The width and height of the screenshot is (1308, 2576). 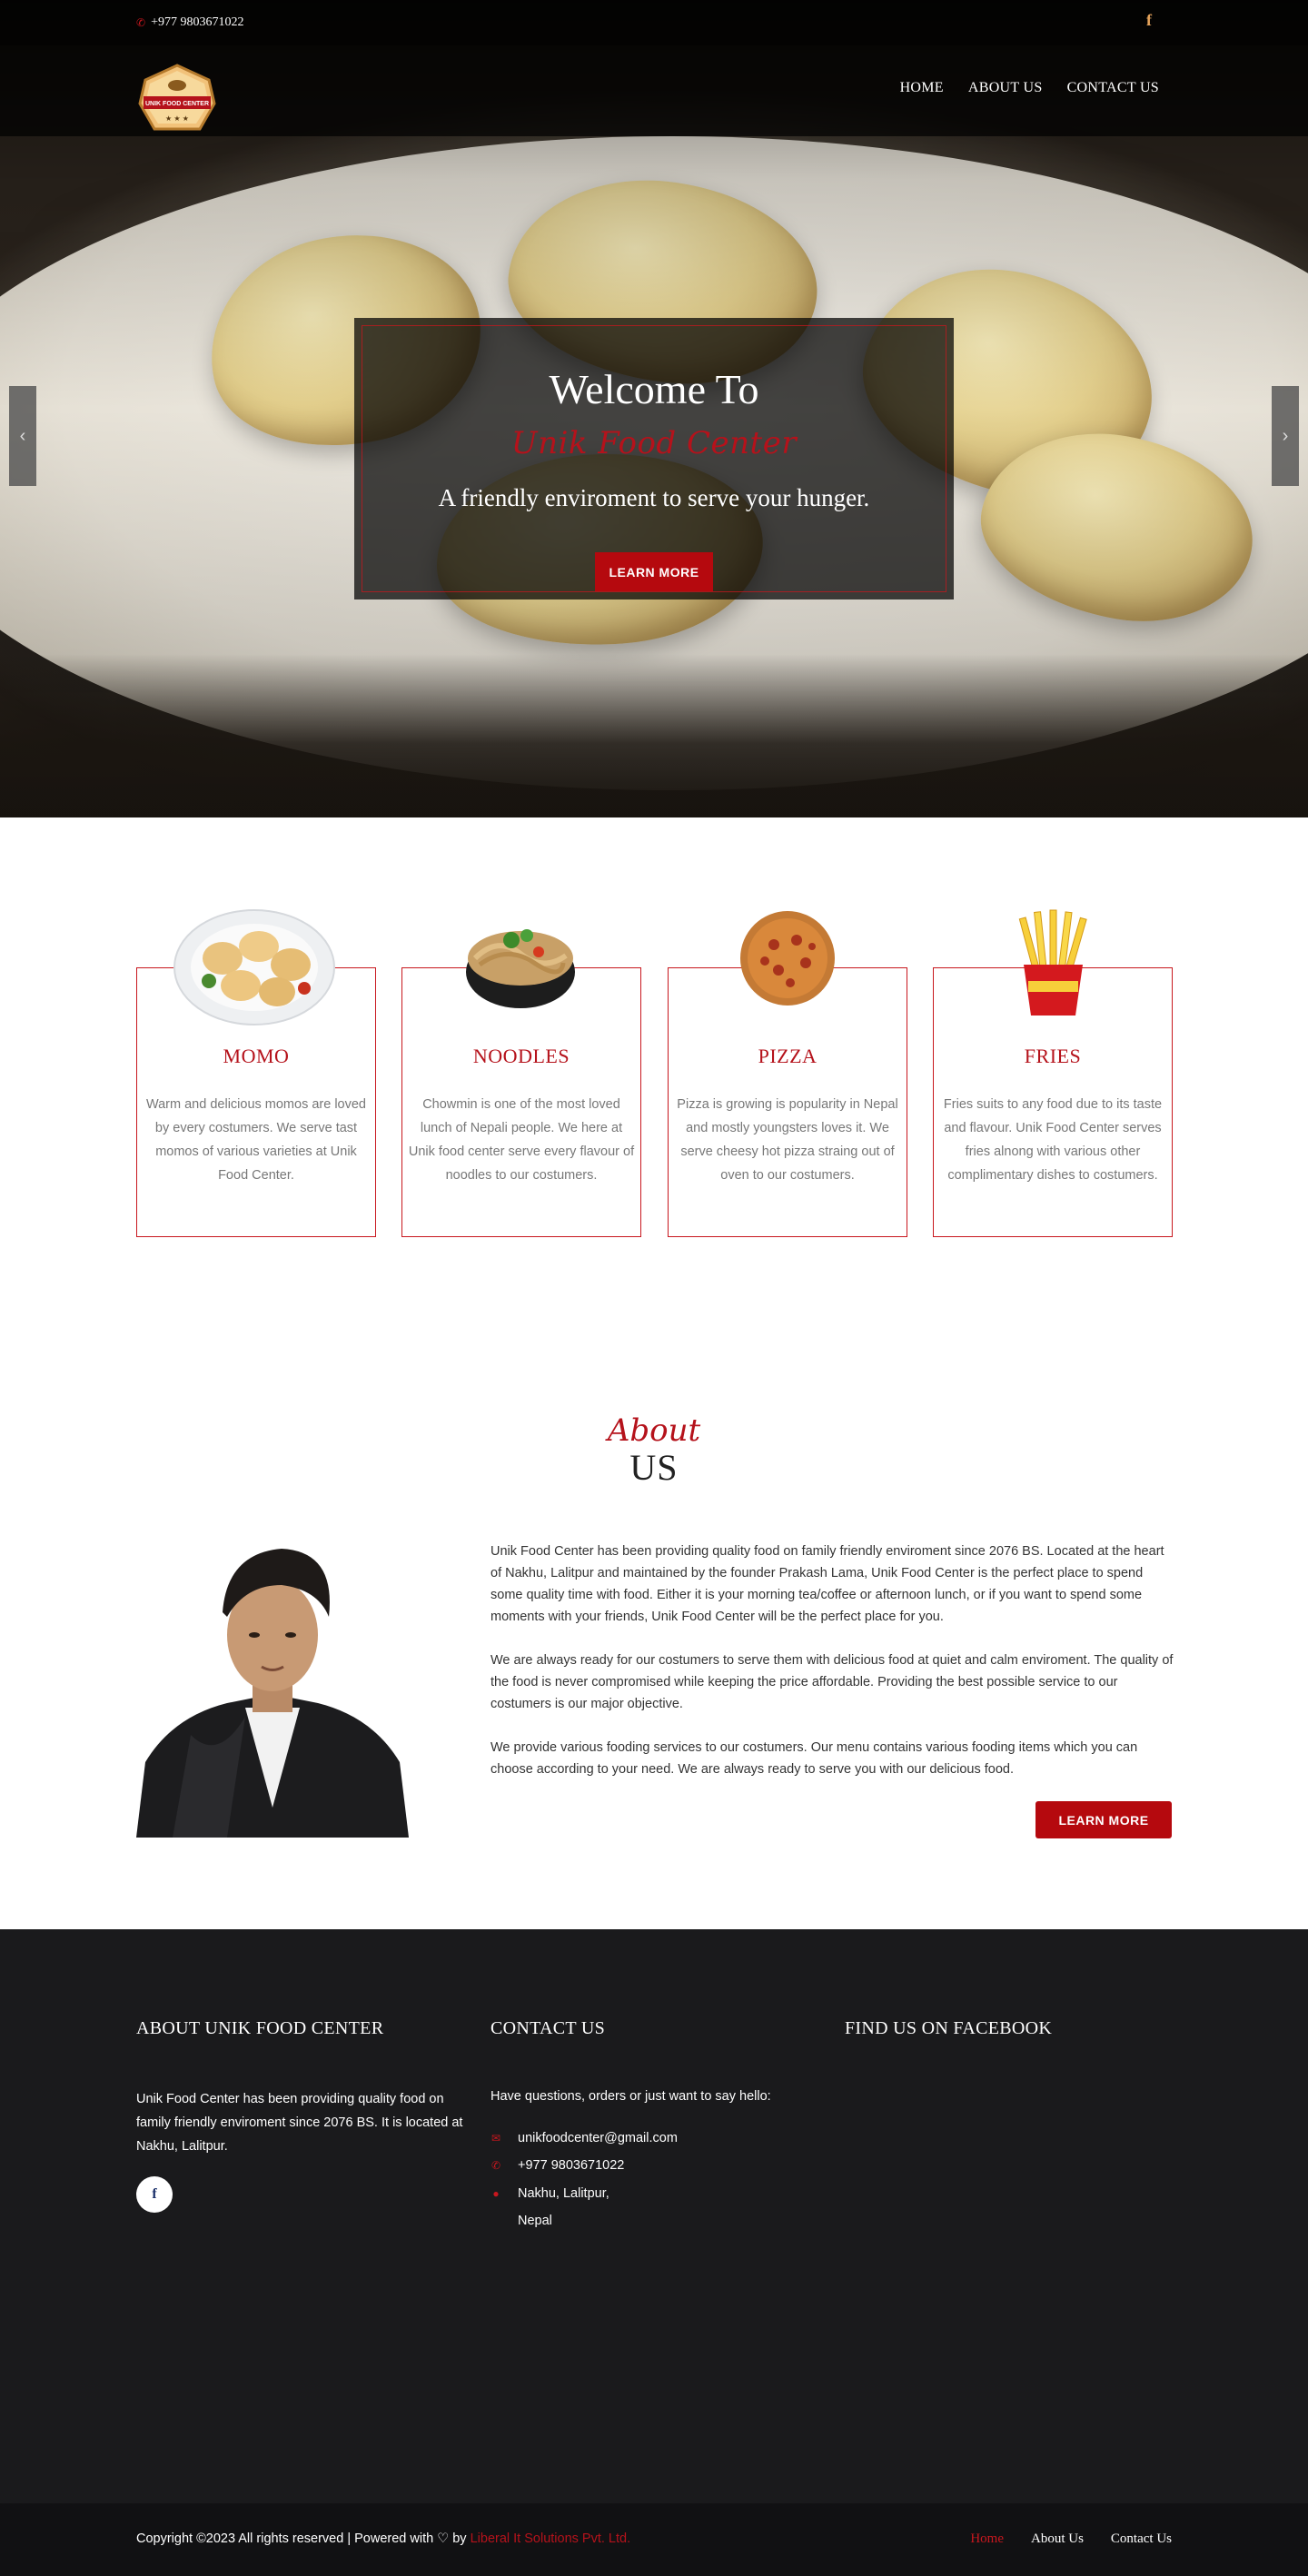 What do you see at coordinates (496, 2138) in the screenshot?
I see `envelope-icon: ✉` at bounding box center [496, 2138].